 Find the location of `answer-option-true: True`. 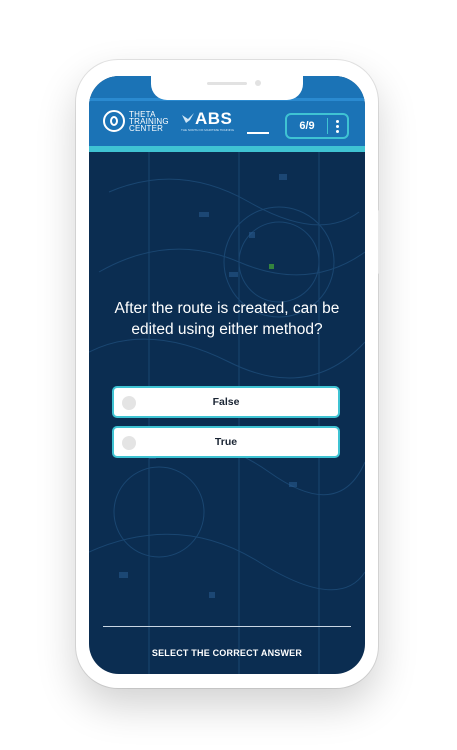

answer-option-true: True is located at coordinates (226, 442).